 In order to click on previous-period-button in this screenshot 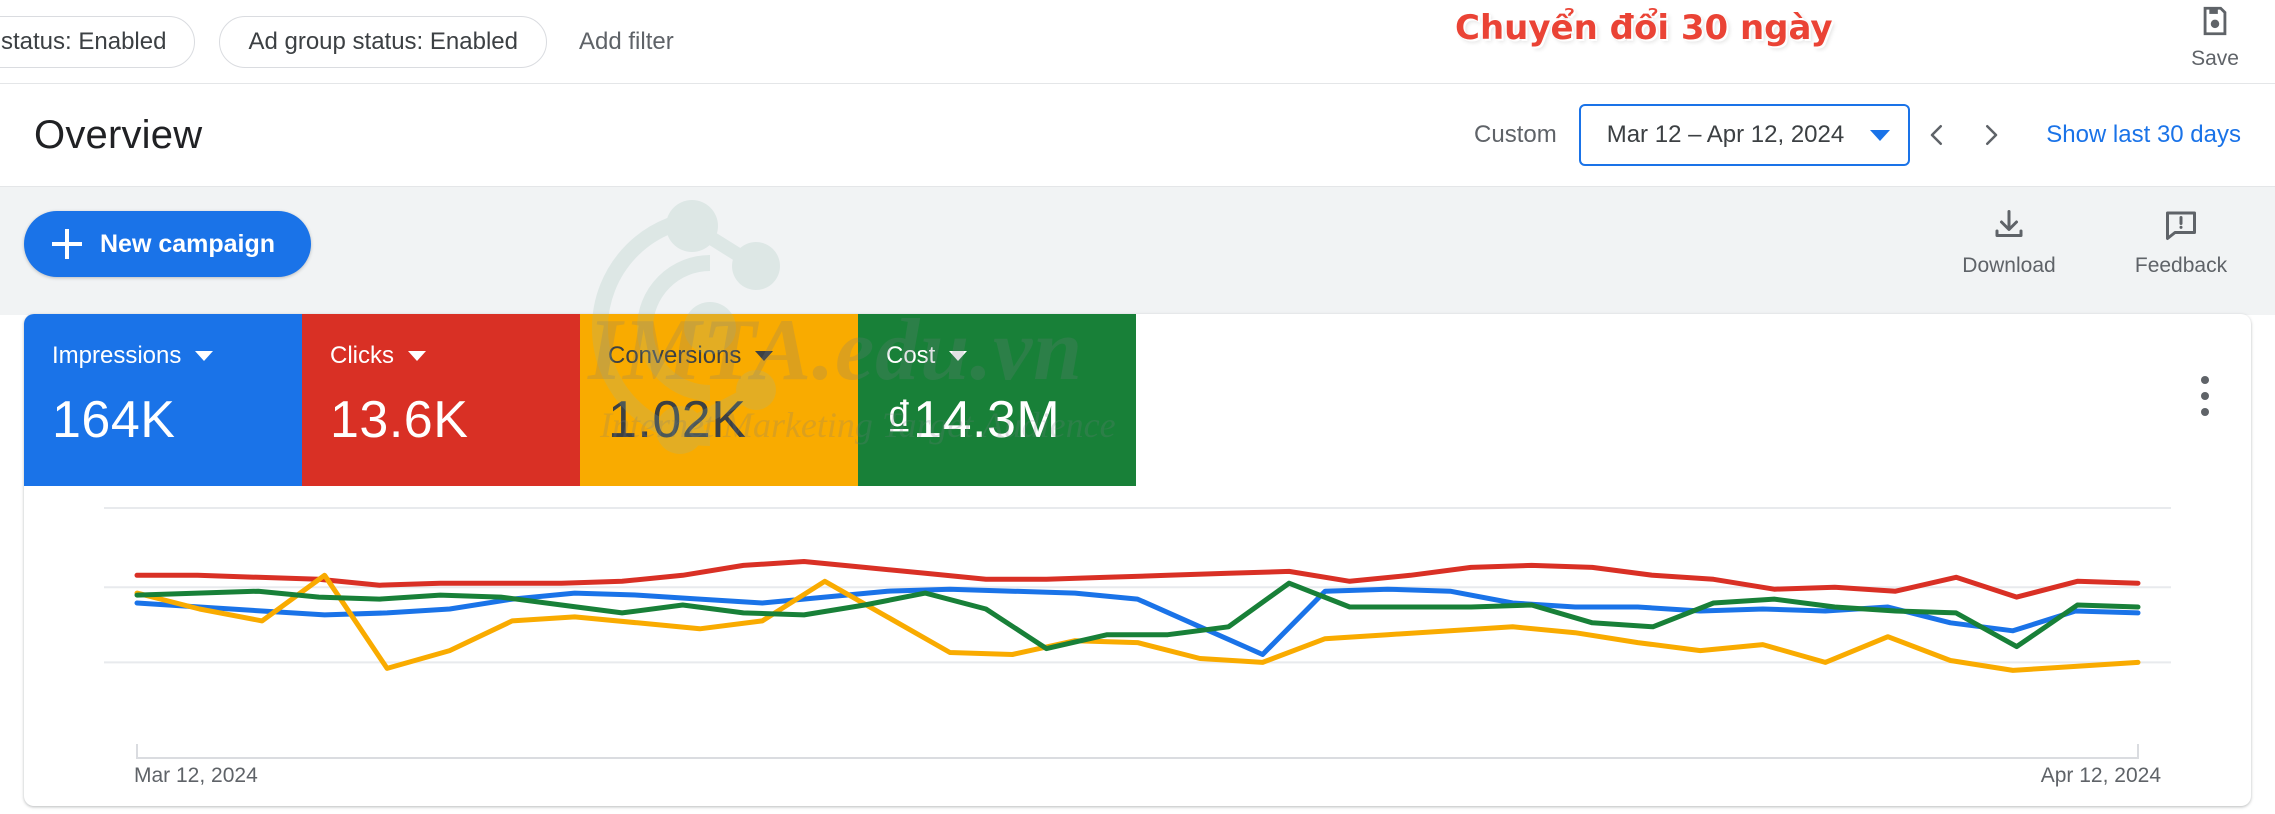, I will do `click(1937, 135)`.